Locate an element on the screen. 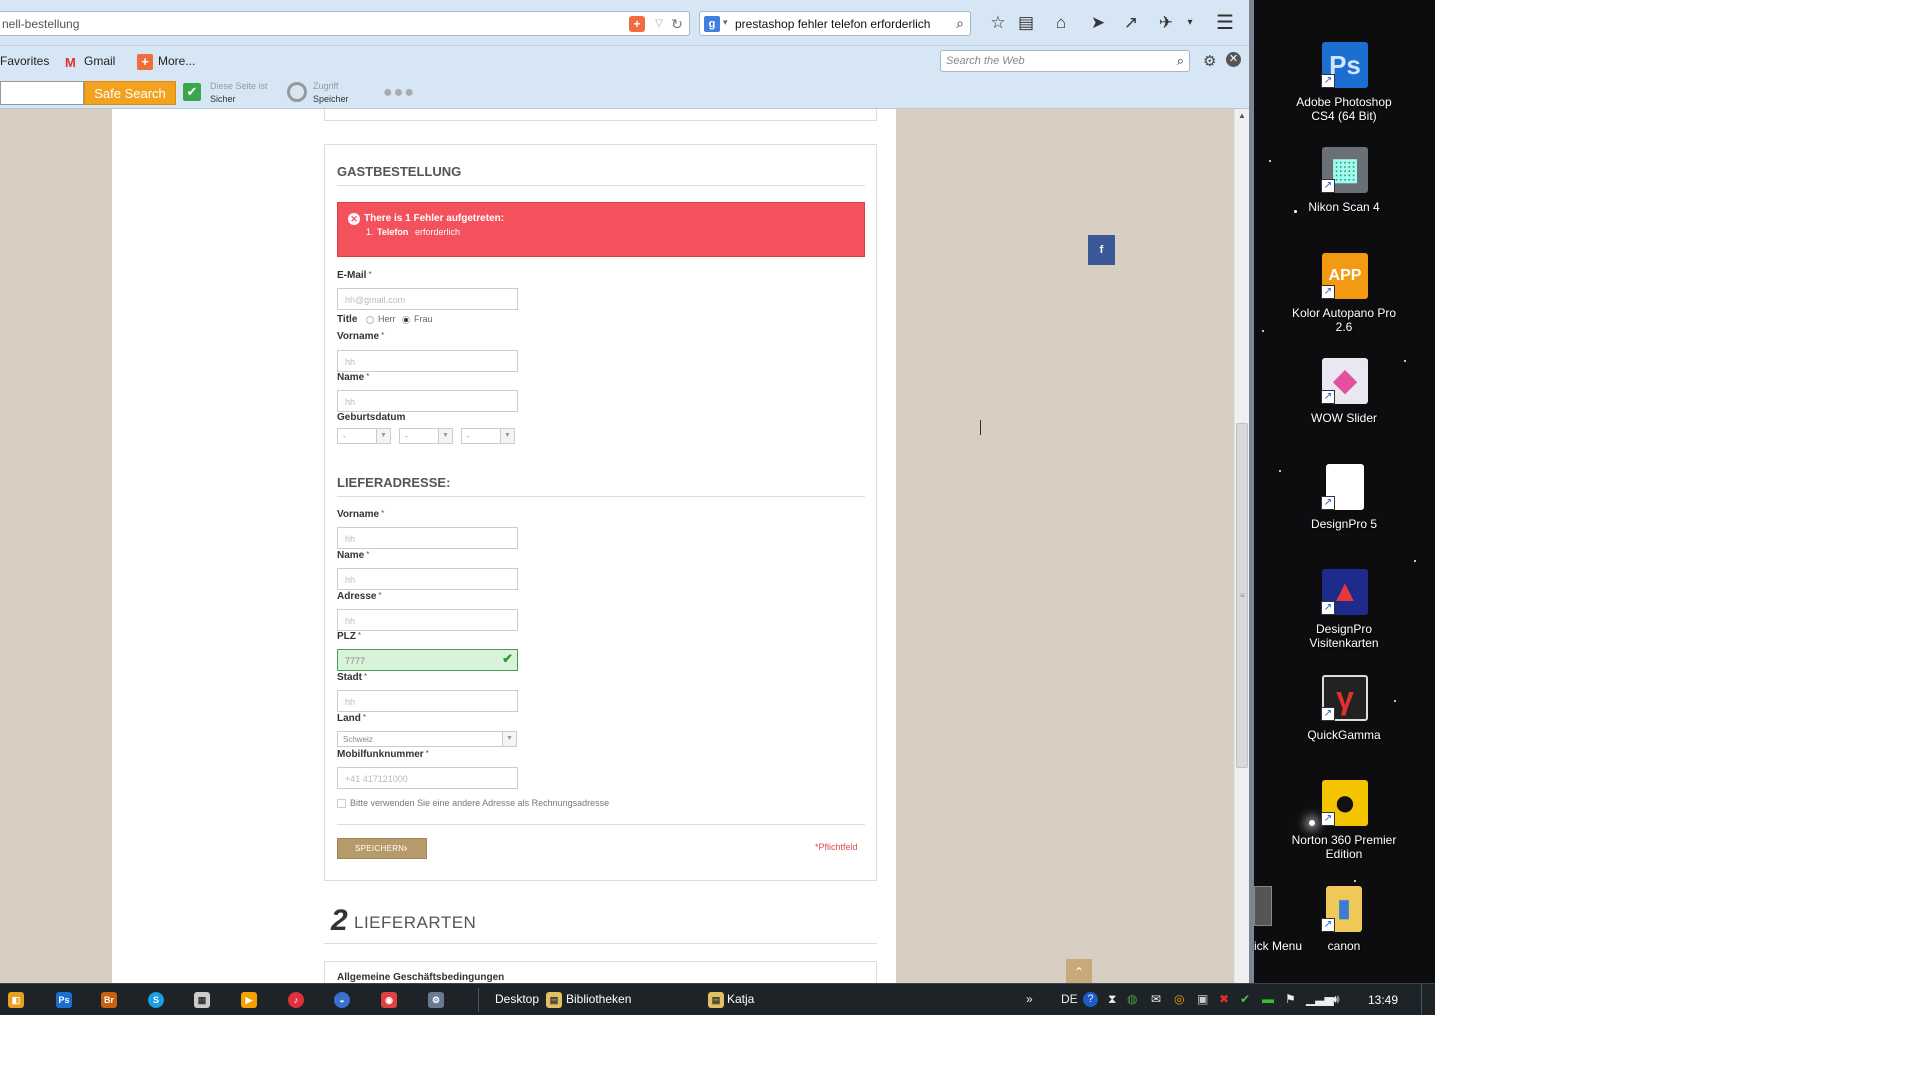  firstname-field: hh is located at coordinates (427, 361).